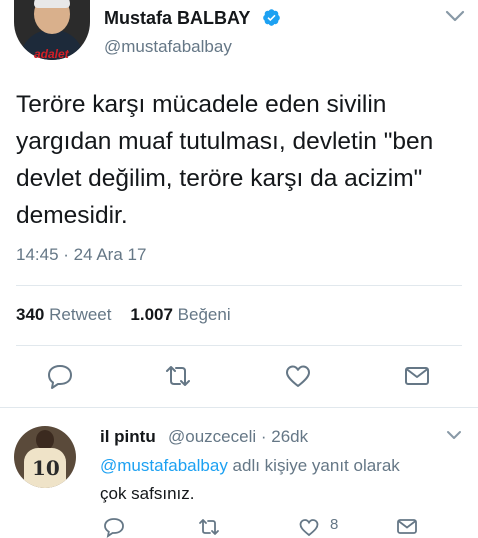  Describe the element at coordinates (313, 465) in the screenshot. I see `reply-to-text: adlı kişiye yanıt olarak` at that location.